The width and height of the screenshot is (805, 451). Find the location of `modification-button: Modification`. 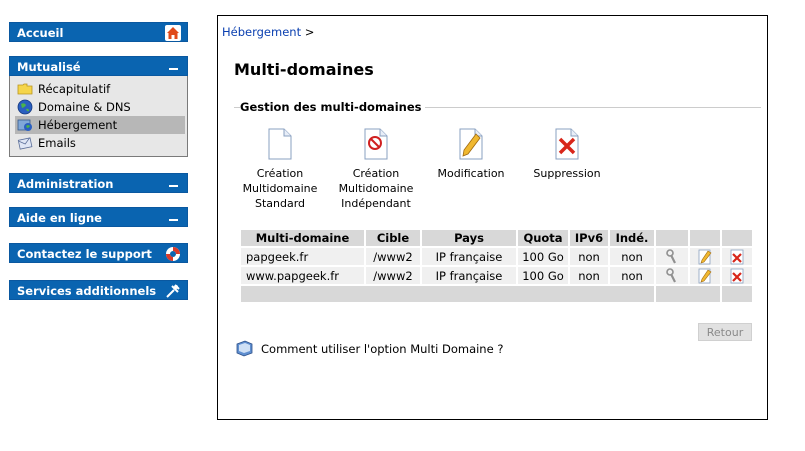

modification-button: Modification is located at coordinates (471, 154).